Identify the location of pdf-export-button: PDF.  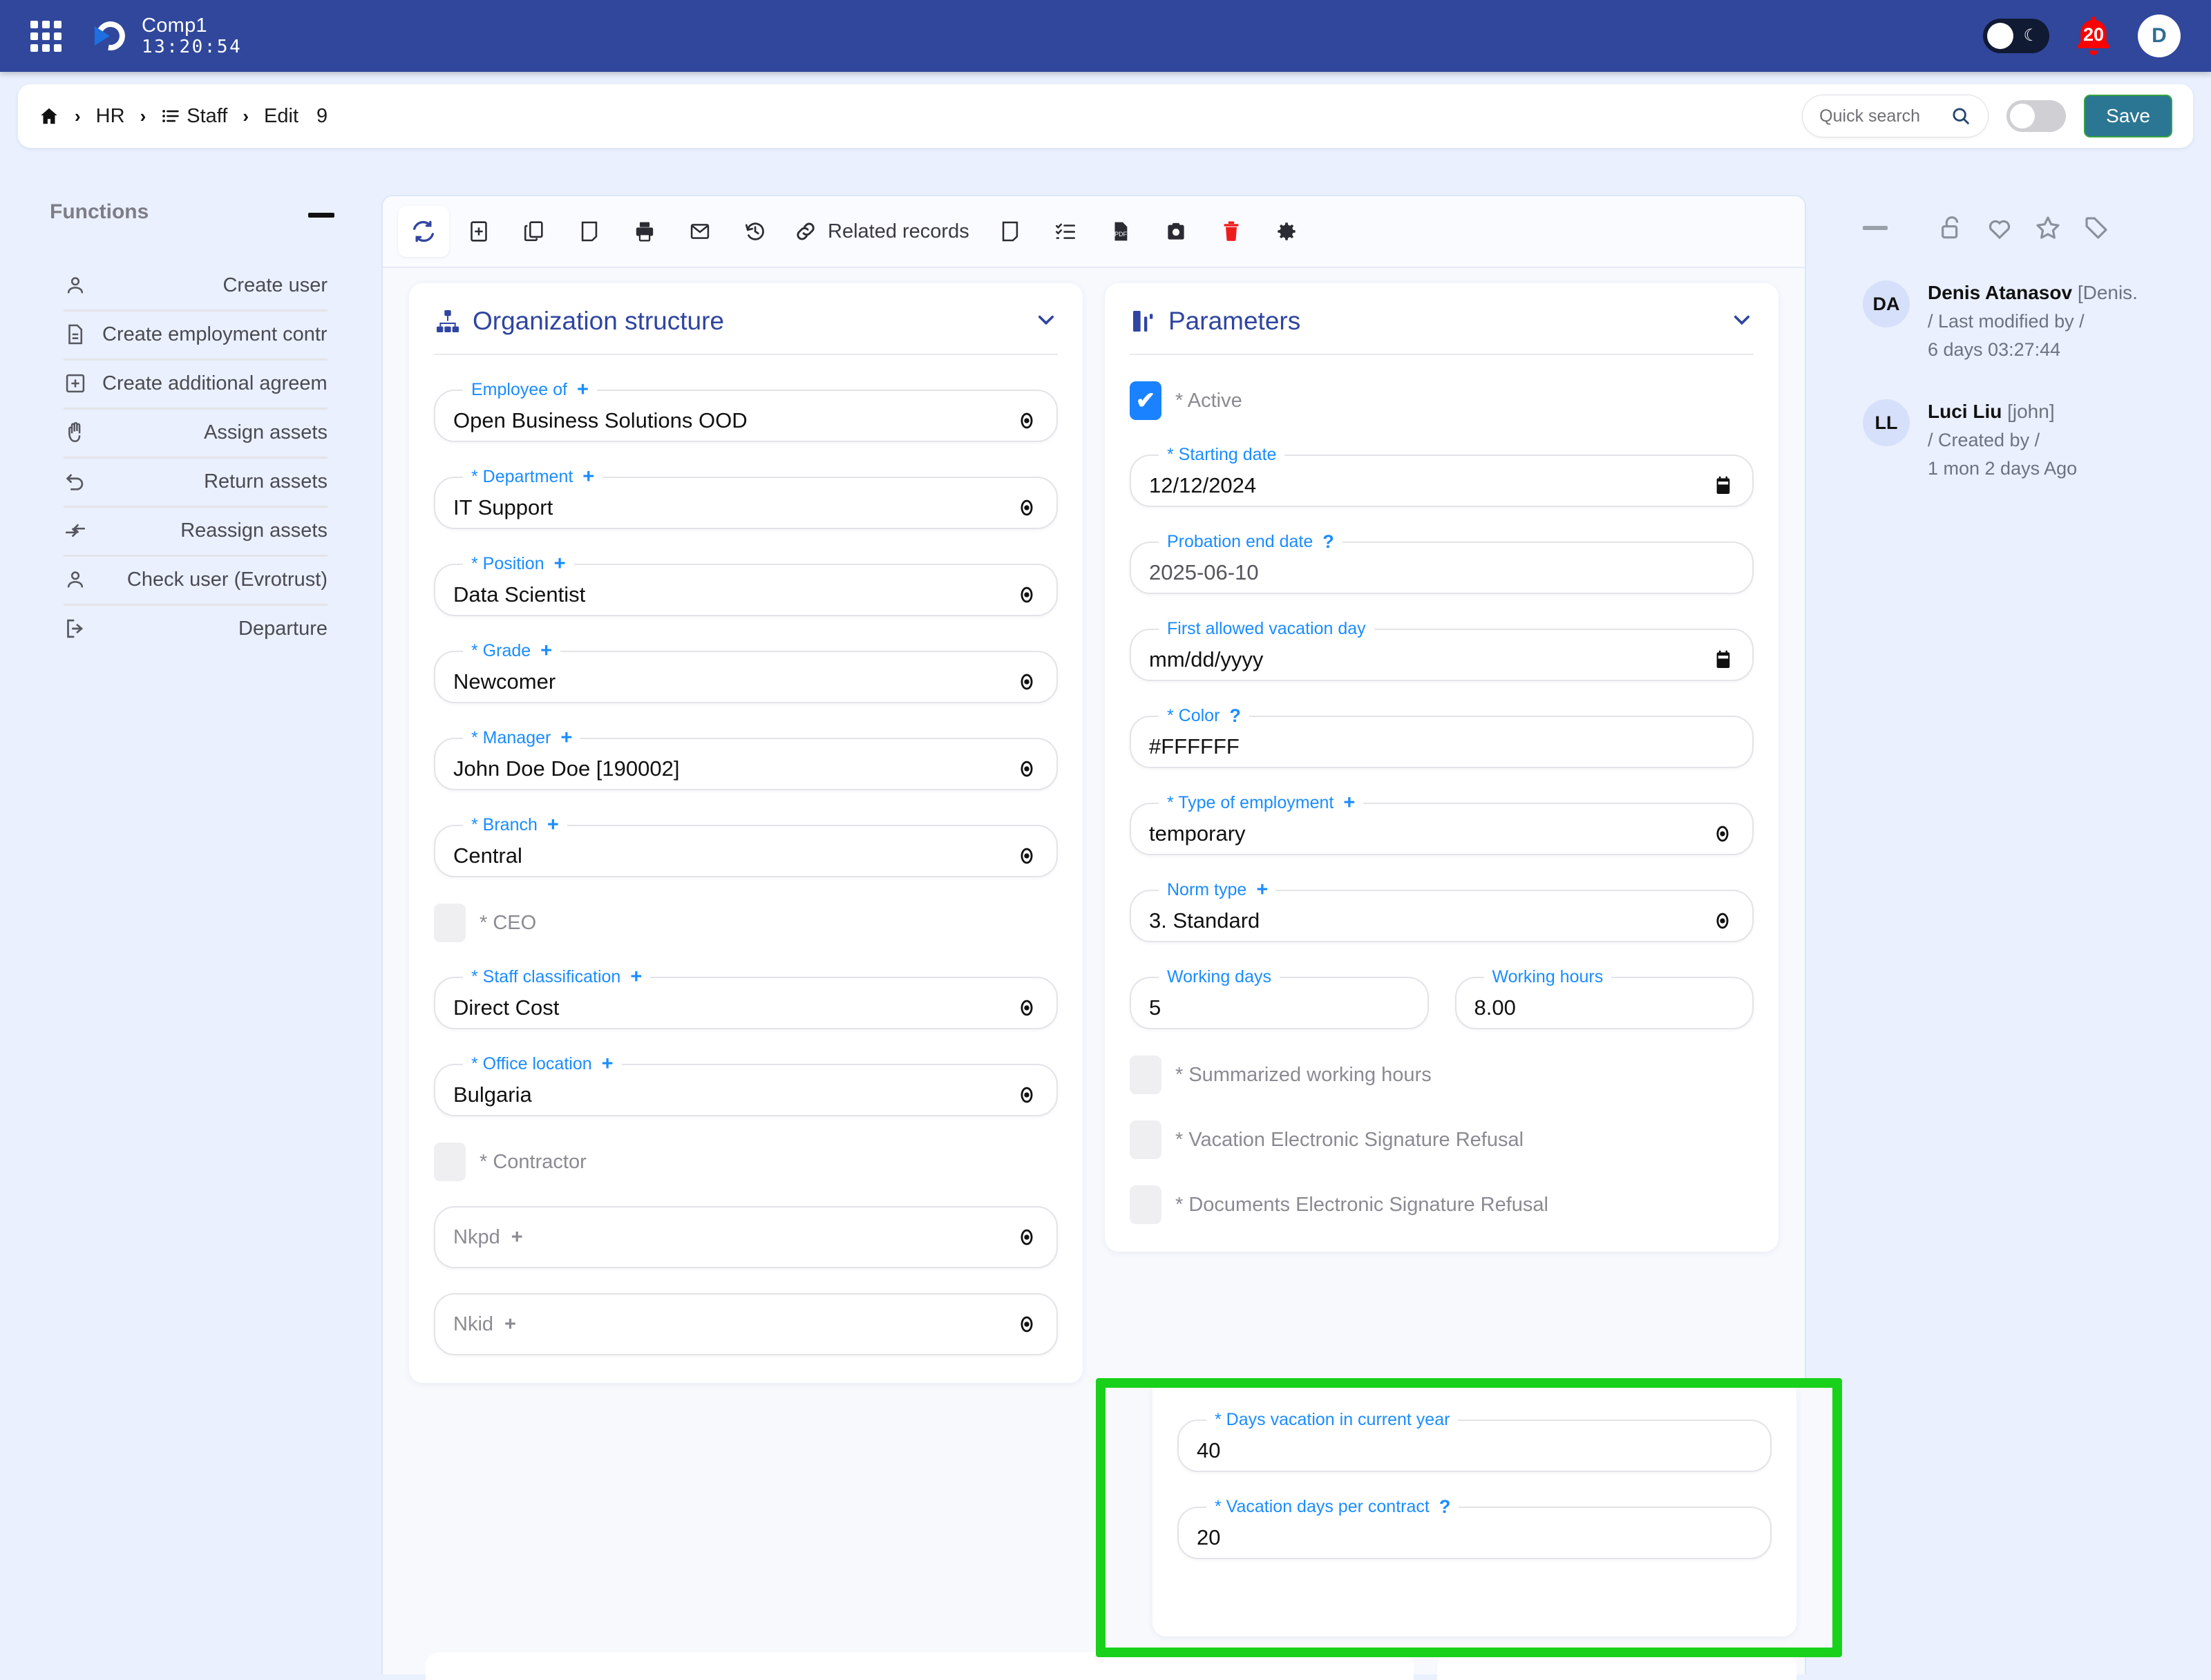
(1120, 231).